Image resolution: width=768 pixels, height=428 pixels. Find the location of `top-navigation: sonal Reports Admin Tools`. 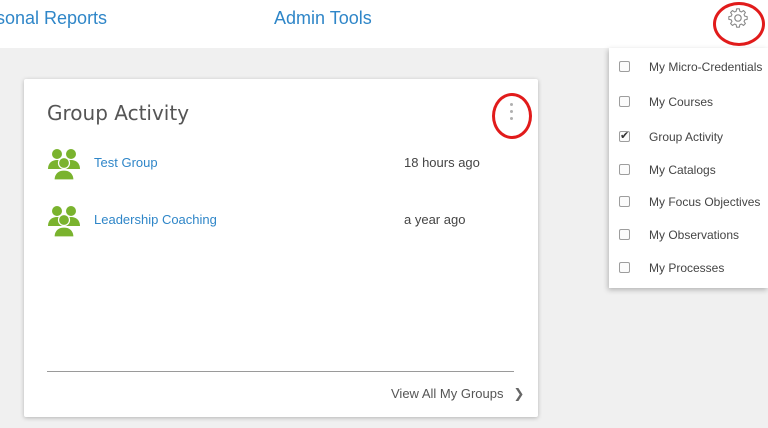

top-navigation: sonal Reports Admin Tools is located at coordinates (384, 24).